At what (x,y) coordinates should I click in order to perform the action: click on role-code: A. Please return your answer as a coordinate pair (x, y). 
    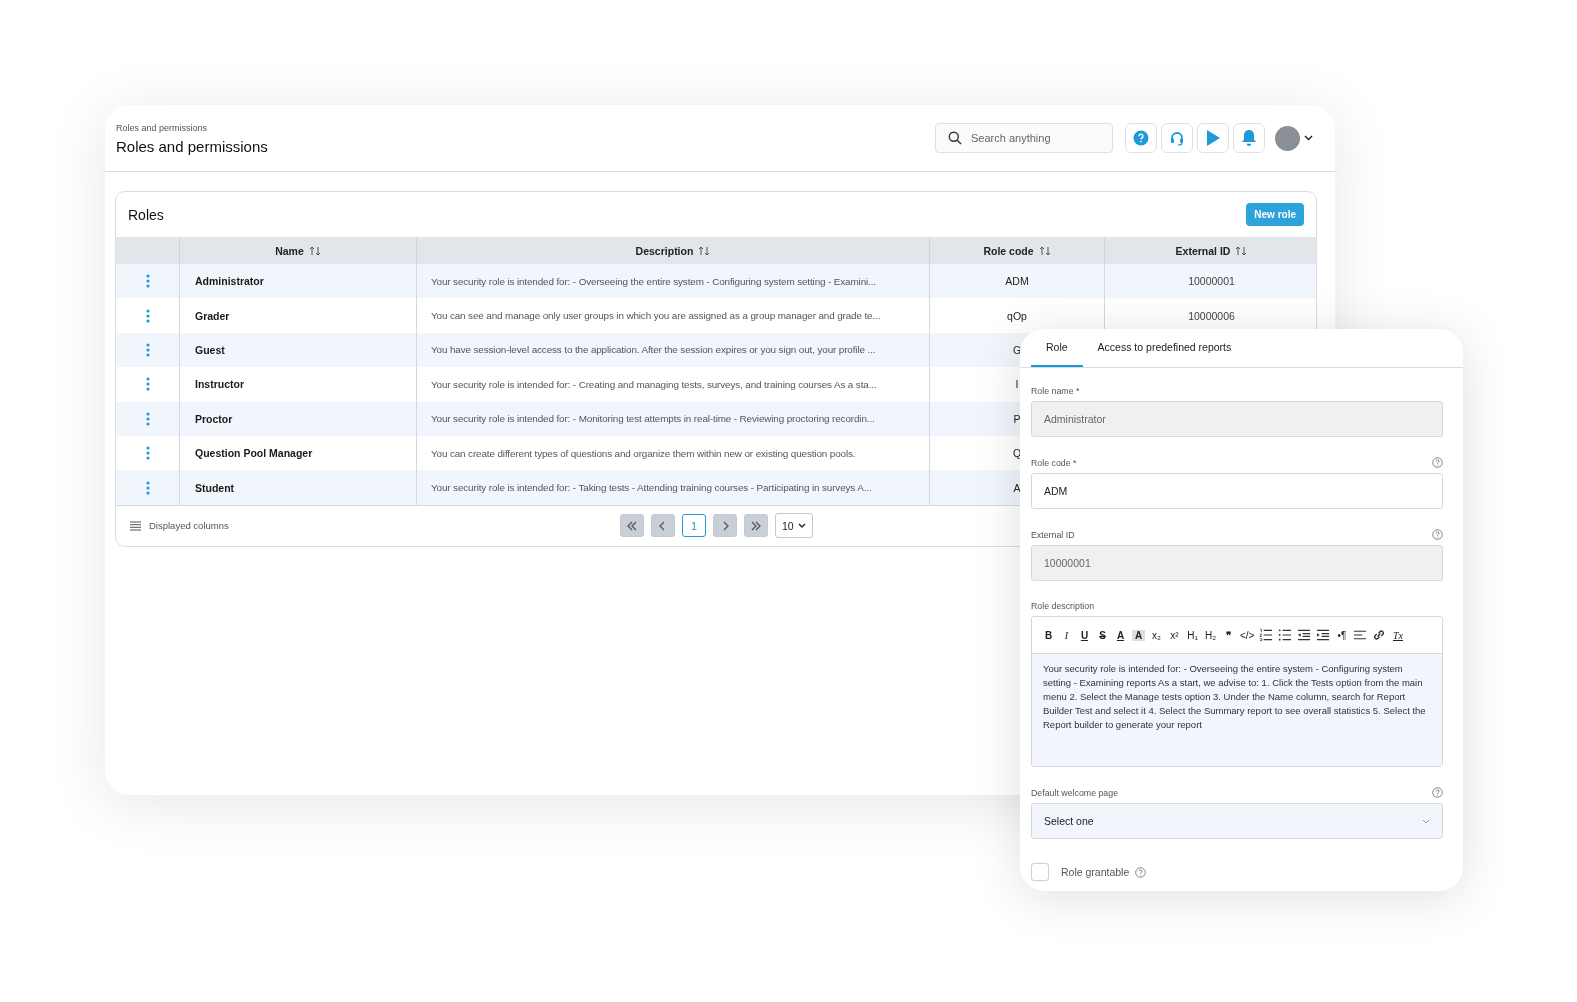
    Looking at the image, I should click on (1017, 487).